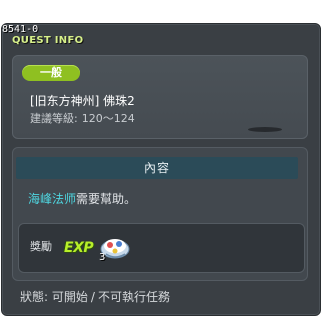 Image resolution: width=322 pixels, height=317 pixels. I want to click on quest-id: 8541-0, so click(20, 29).